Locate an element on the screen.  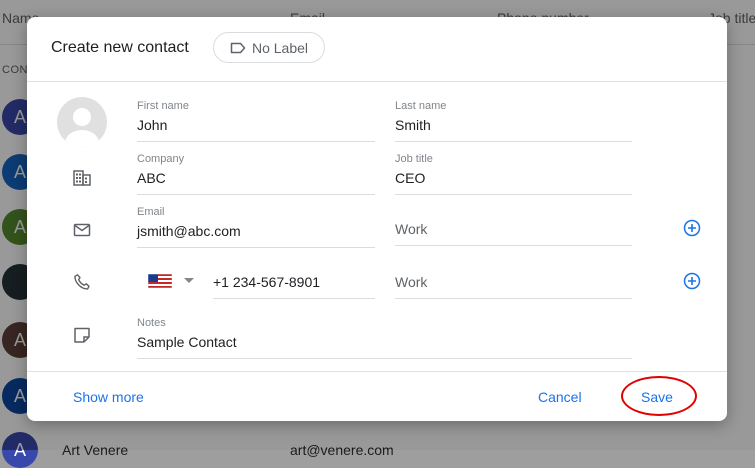
footer-divider is located at coordinates (377, 371).